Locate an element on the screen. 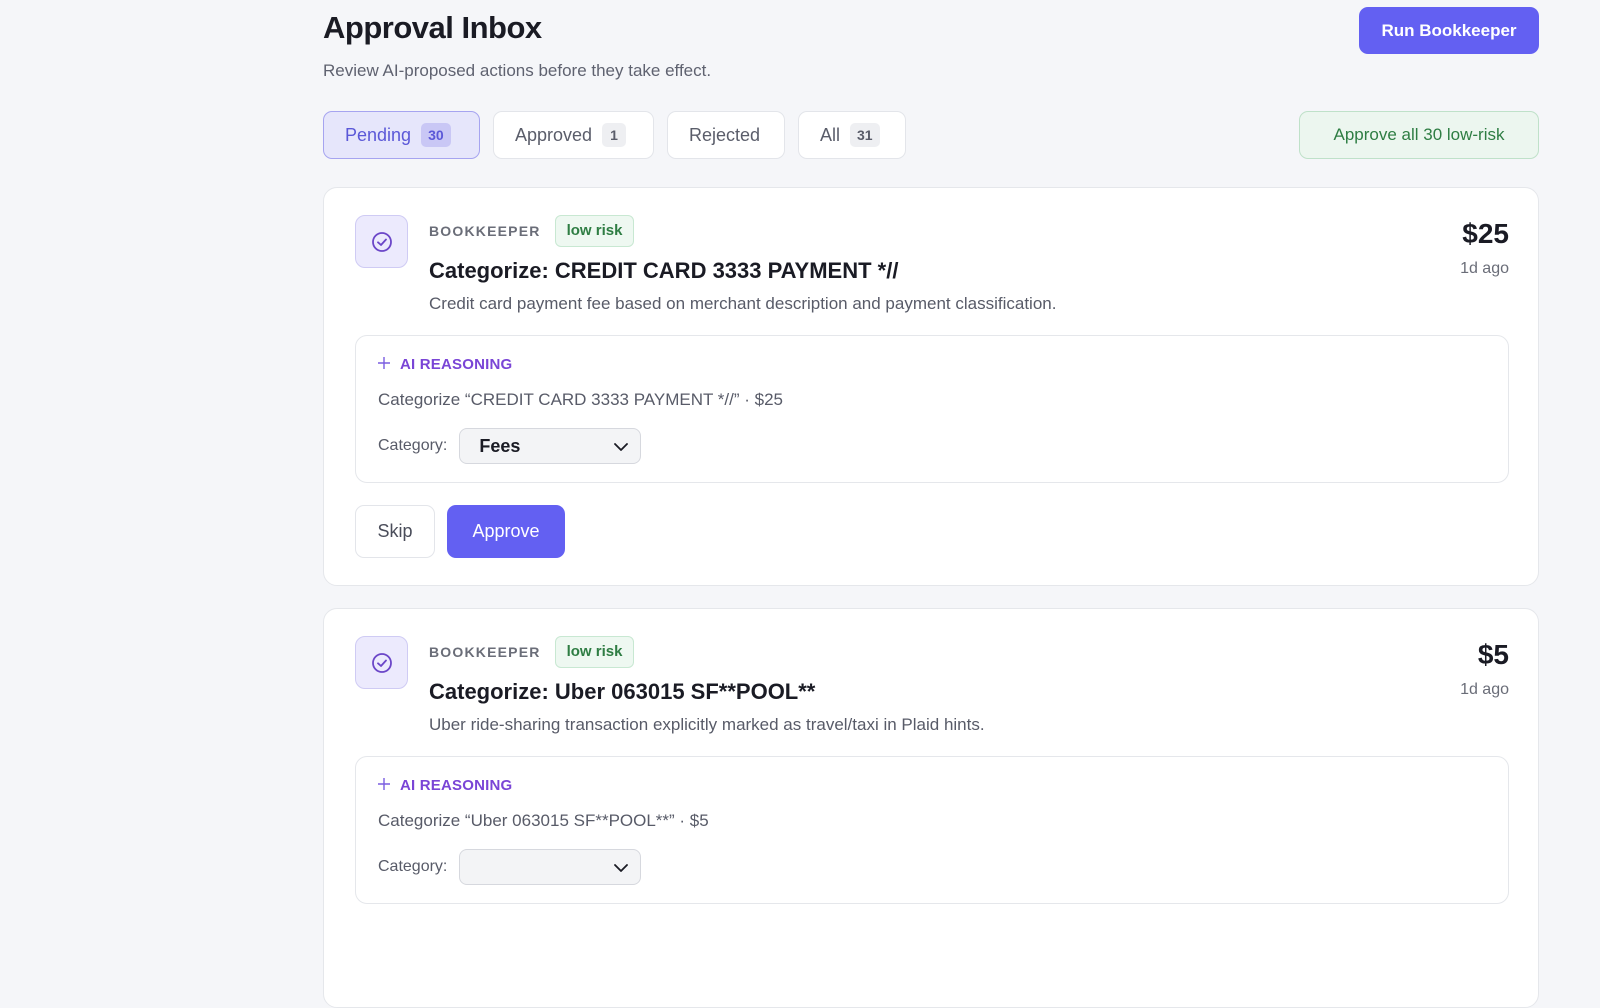 The height and width of the screenshot is (1008, 1600). tab-pending: Pending 30 is located at coordinates (401, 135).